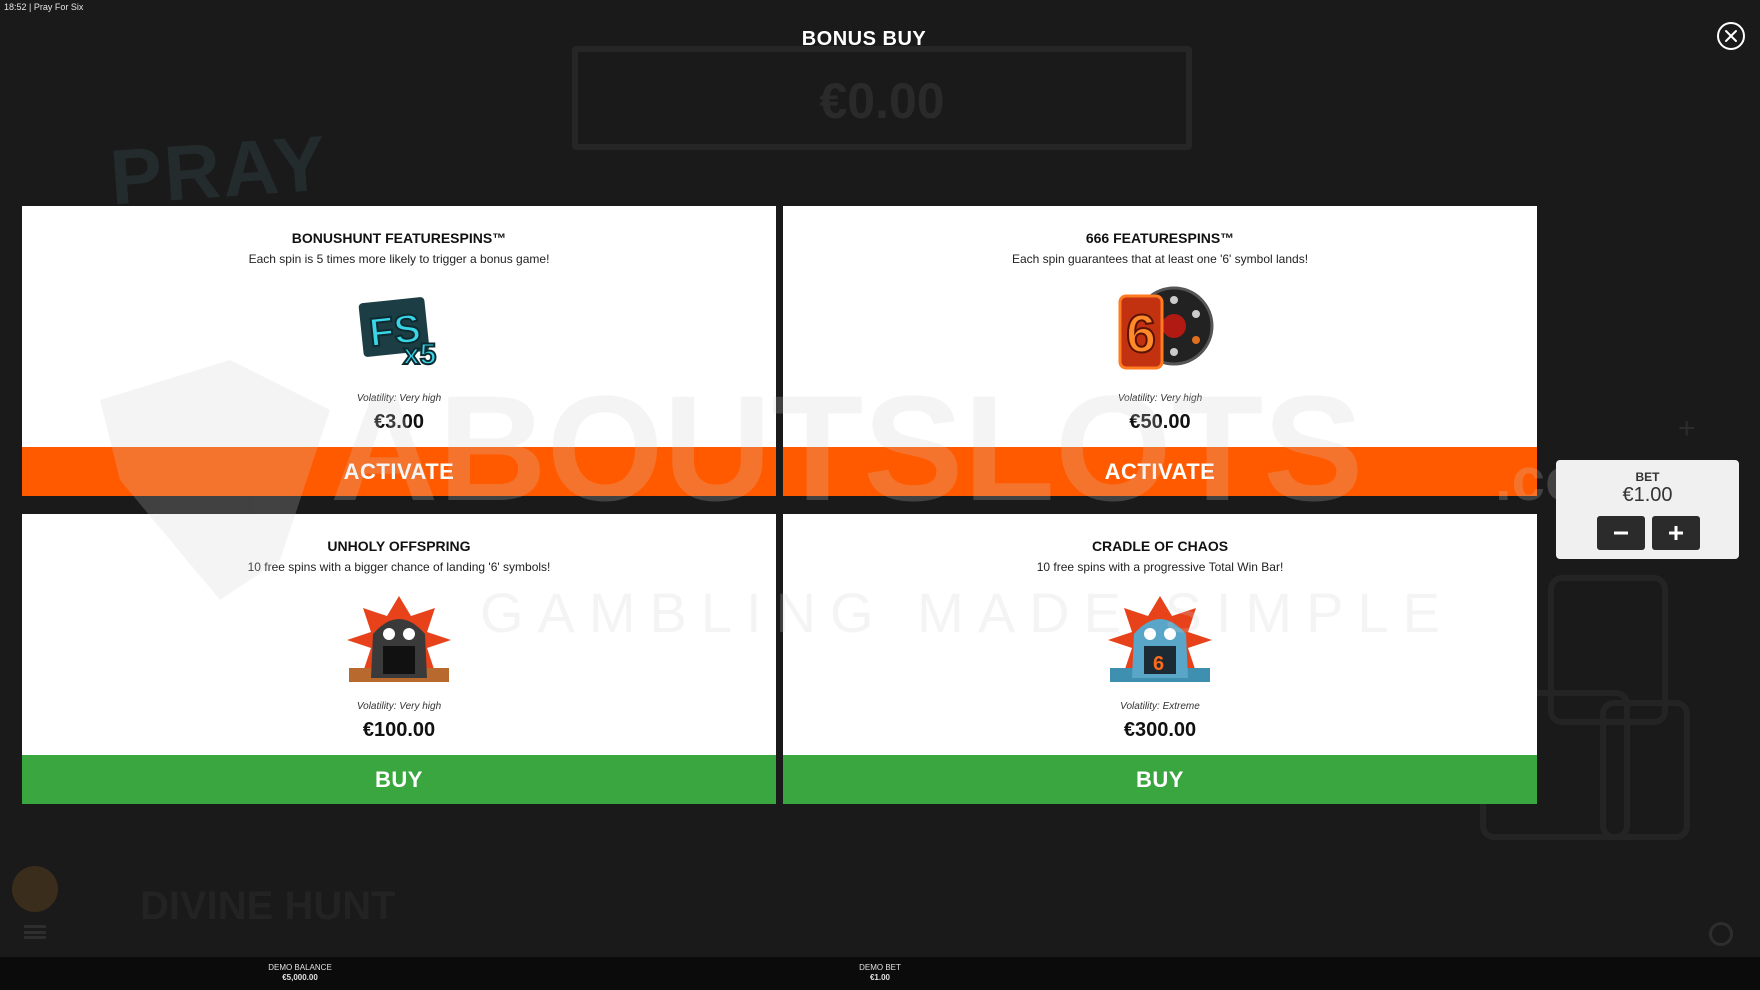 The height and width of the screenshot is (990, 1760). Describe the element at coordinates (1160, 730) in the screenshot. I see `card-price: €300.00` at that location.